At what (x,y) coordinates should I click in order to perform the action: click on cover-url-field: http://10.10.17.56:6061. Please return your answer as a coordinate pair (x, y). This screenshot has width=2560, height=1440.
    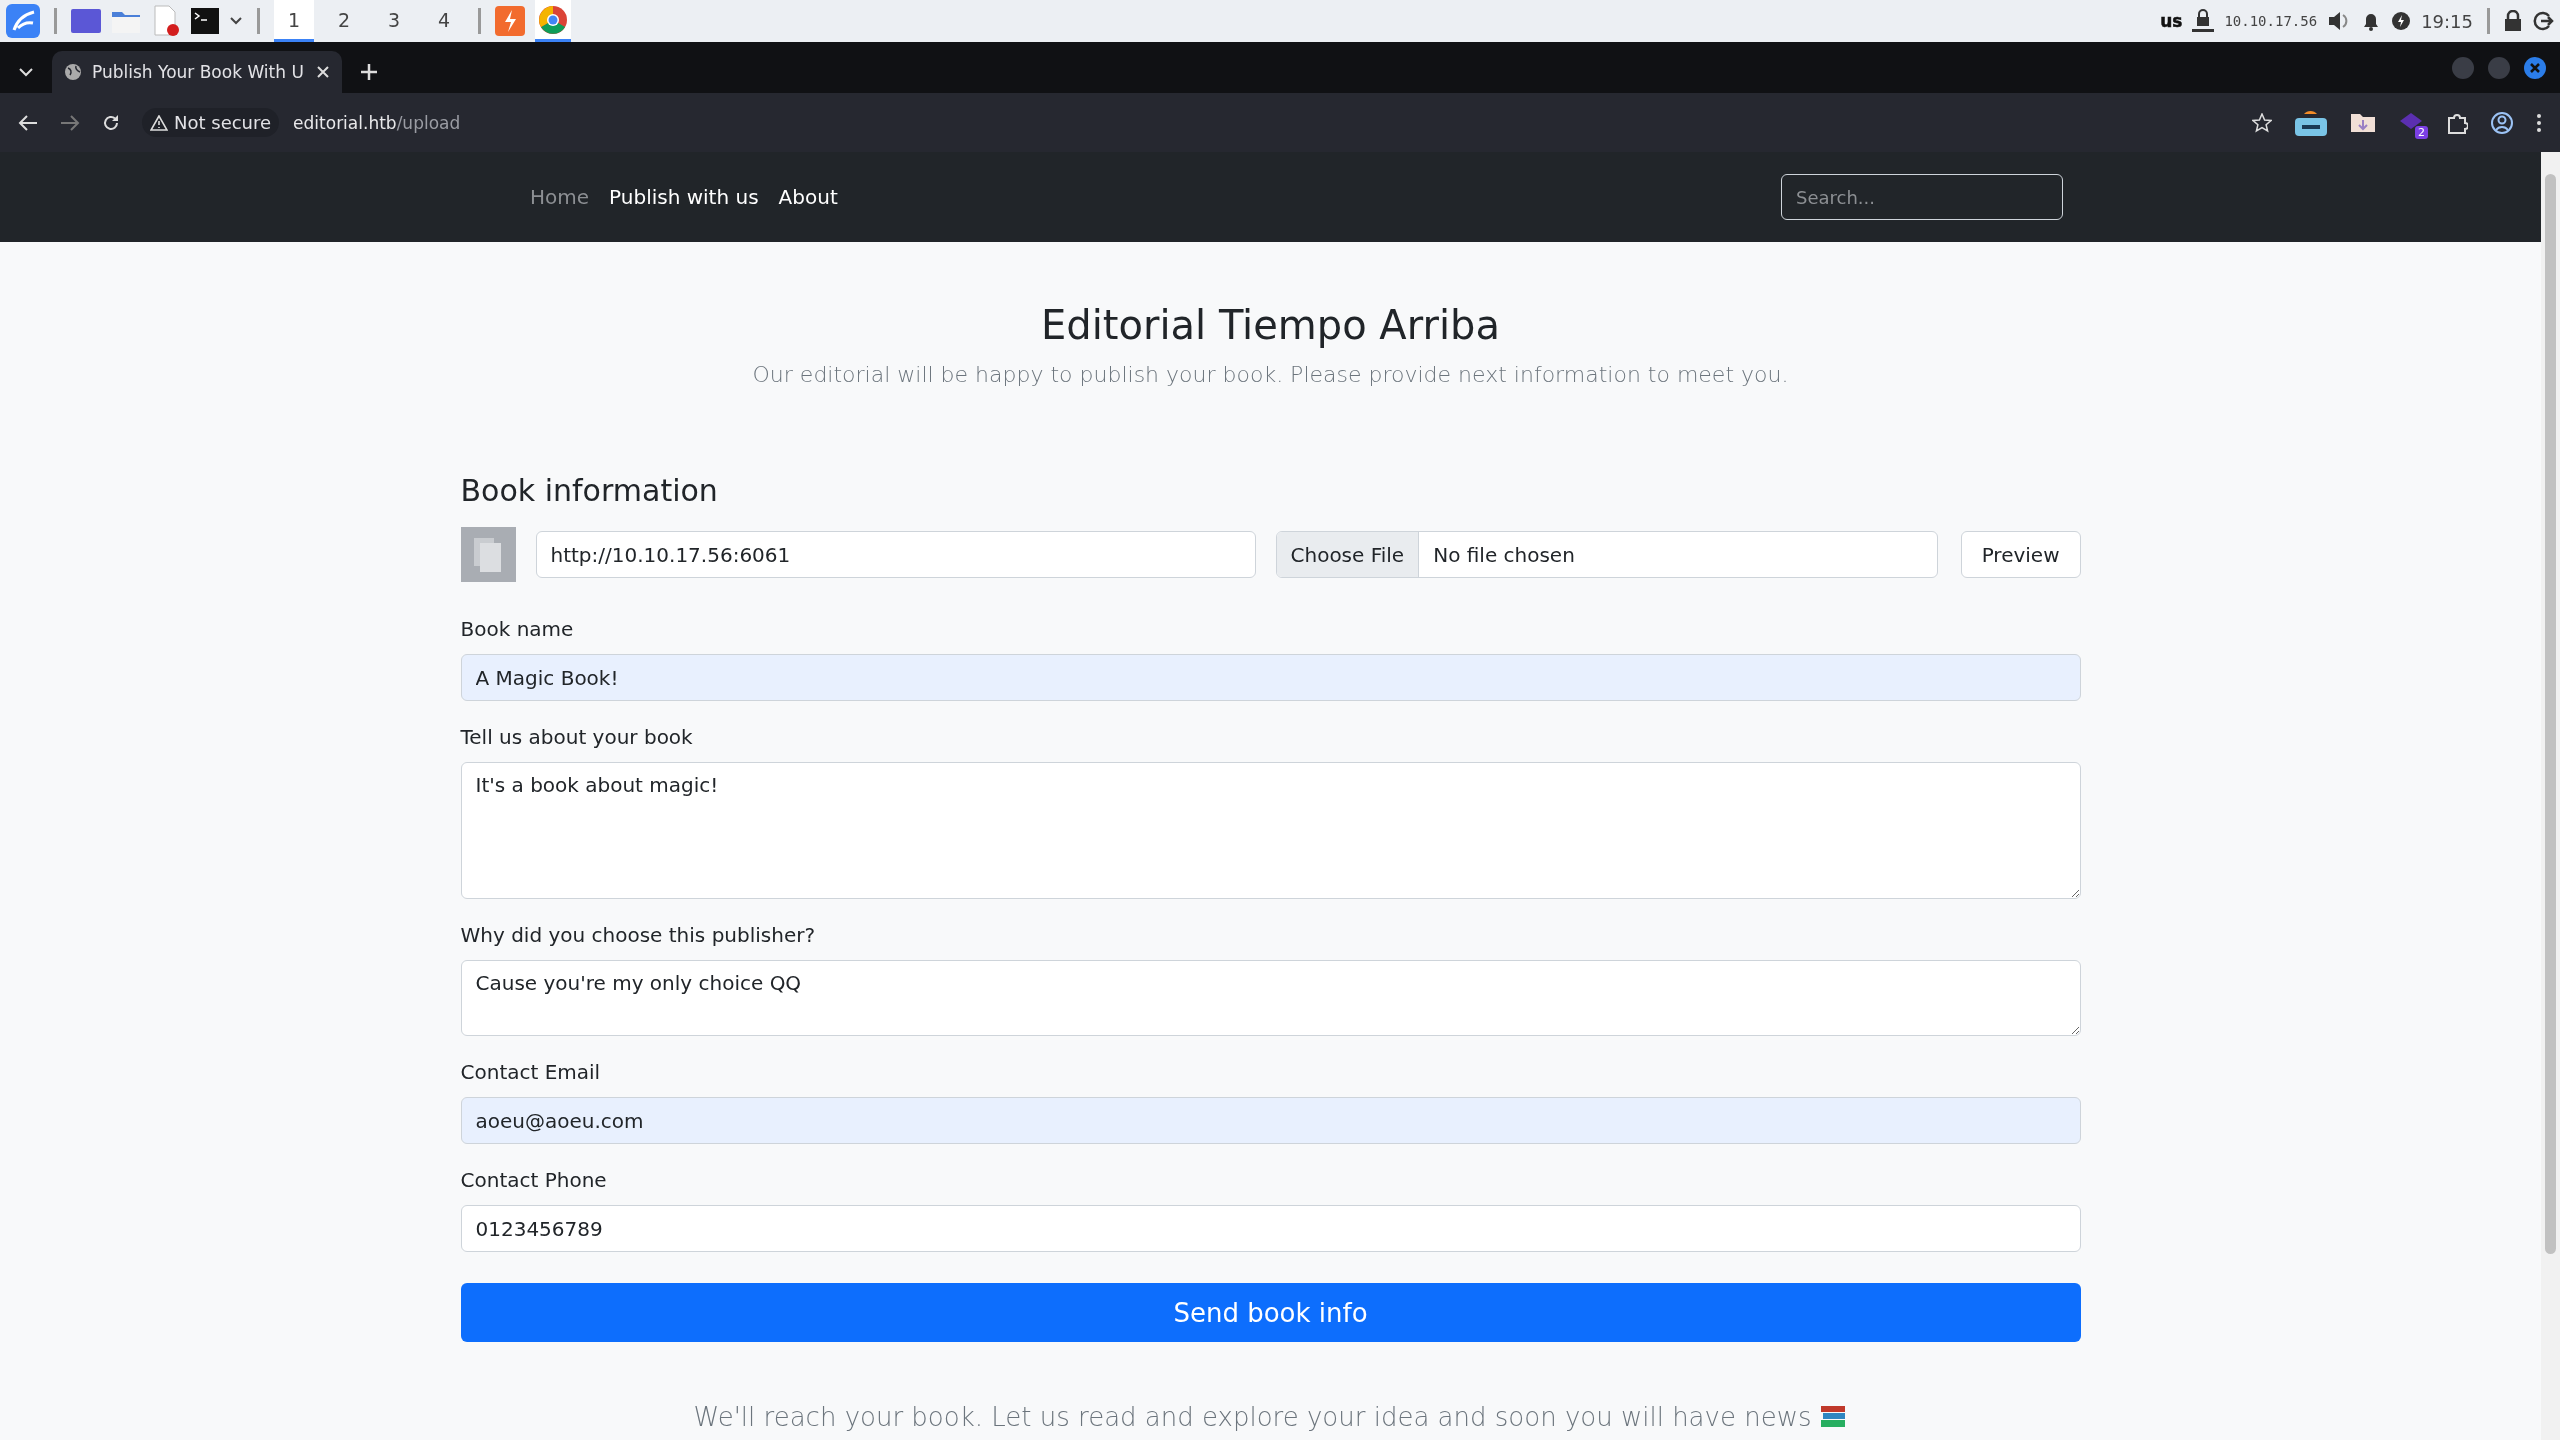
    Looking at the image, I should click on (895, 554).